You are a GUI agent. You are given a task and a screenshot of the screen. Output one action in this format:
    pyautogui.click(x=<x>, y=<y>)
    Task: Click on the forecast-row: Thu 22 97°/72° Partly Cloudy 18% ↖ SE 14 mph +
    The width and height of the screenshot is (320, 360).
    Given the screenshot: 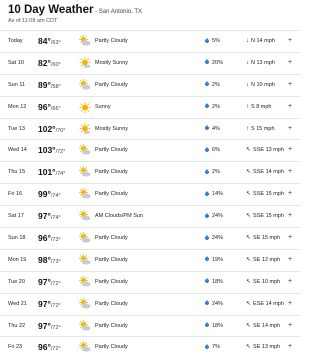 What is the action you would take?
    pyautogui.click(x=150, y=325)
    